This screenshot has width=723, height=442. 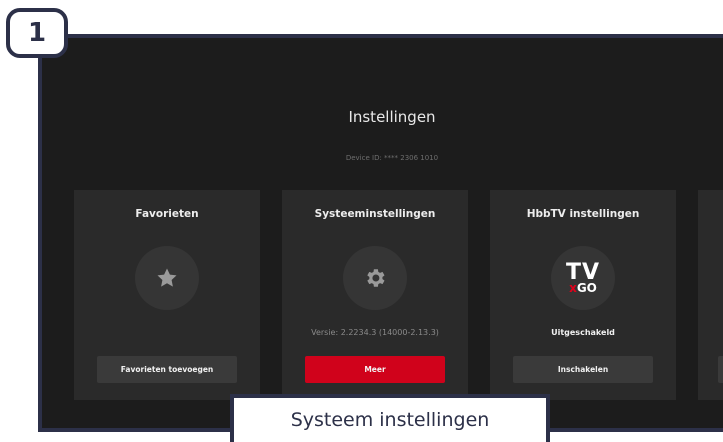 I want to click on device-id: Device ID: **** 2306 1010, so click(x=392, y=158).